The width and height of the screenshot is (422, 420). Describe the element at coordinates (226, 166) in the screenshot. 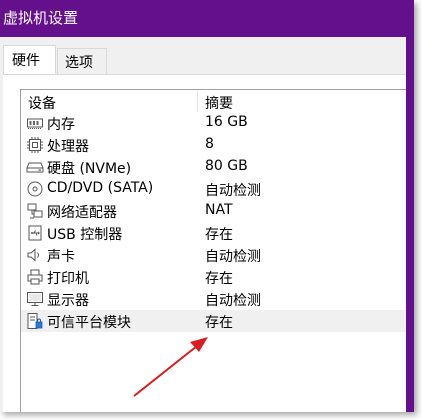

I see `device-summary: 80 GB` at that location.